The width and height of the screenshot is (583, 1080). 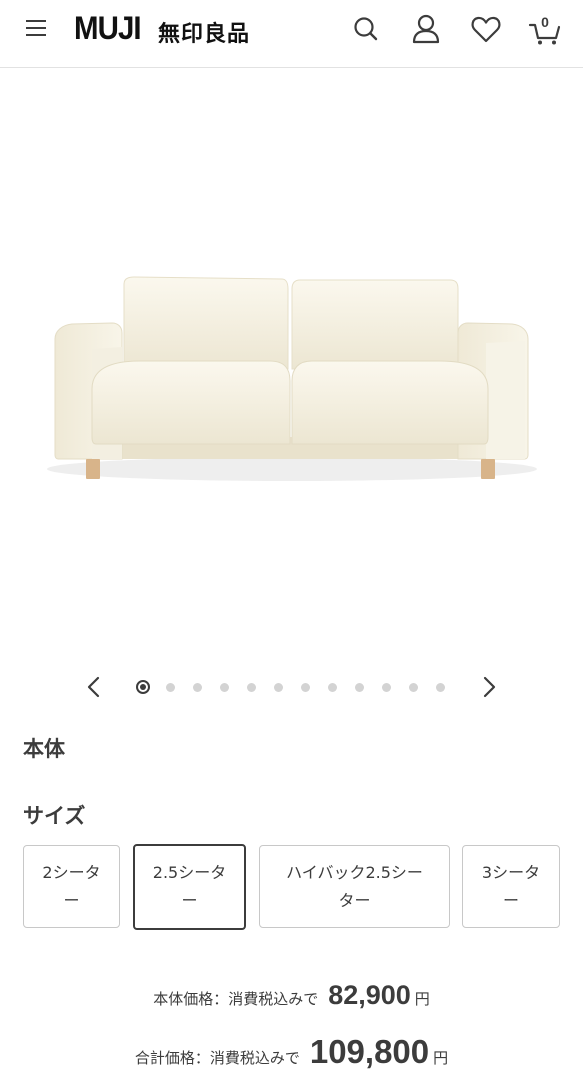 What do you see at coordinates (489, 687) in the screenshot?
I see `chevron-right-icon` at bounding box center [489, 687].